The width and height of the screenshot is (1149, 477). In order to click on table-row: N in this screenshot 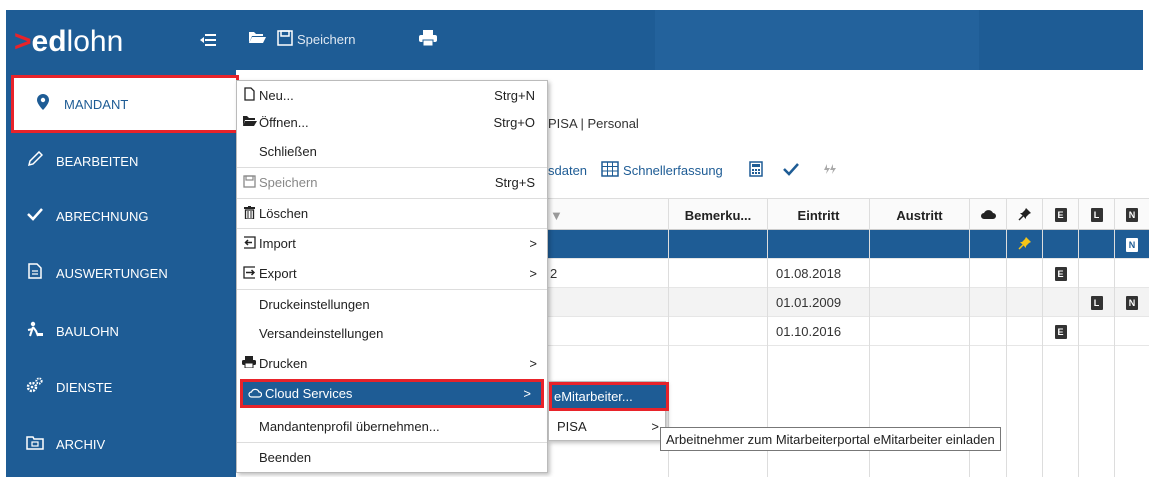, I will do `click(848, 244)`.